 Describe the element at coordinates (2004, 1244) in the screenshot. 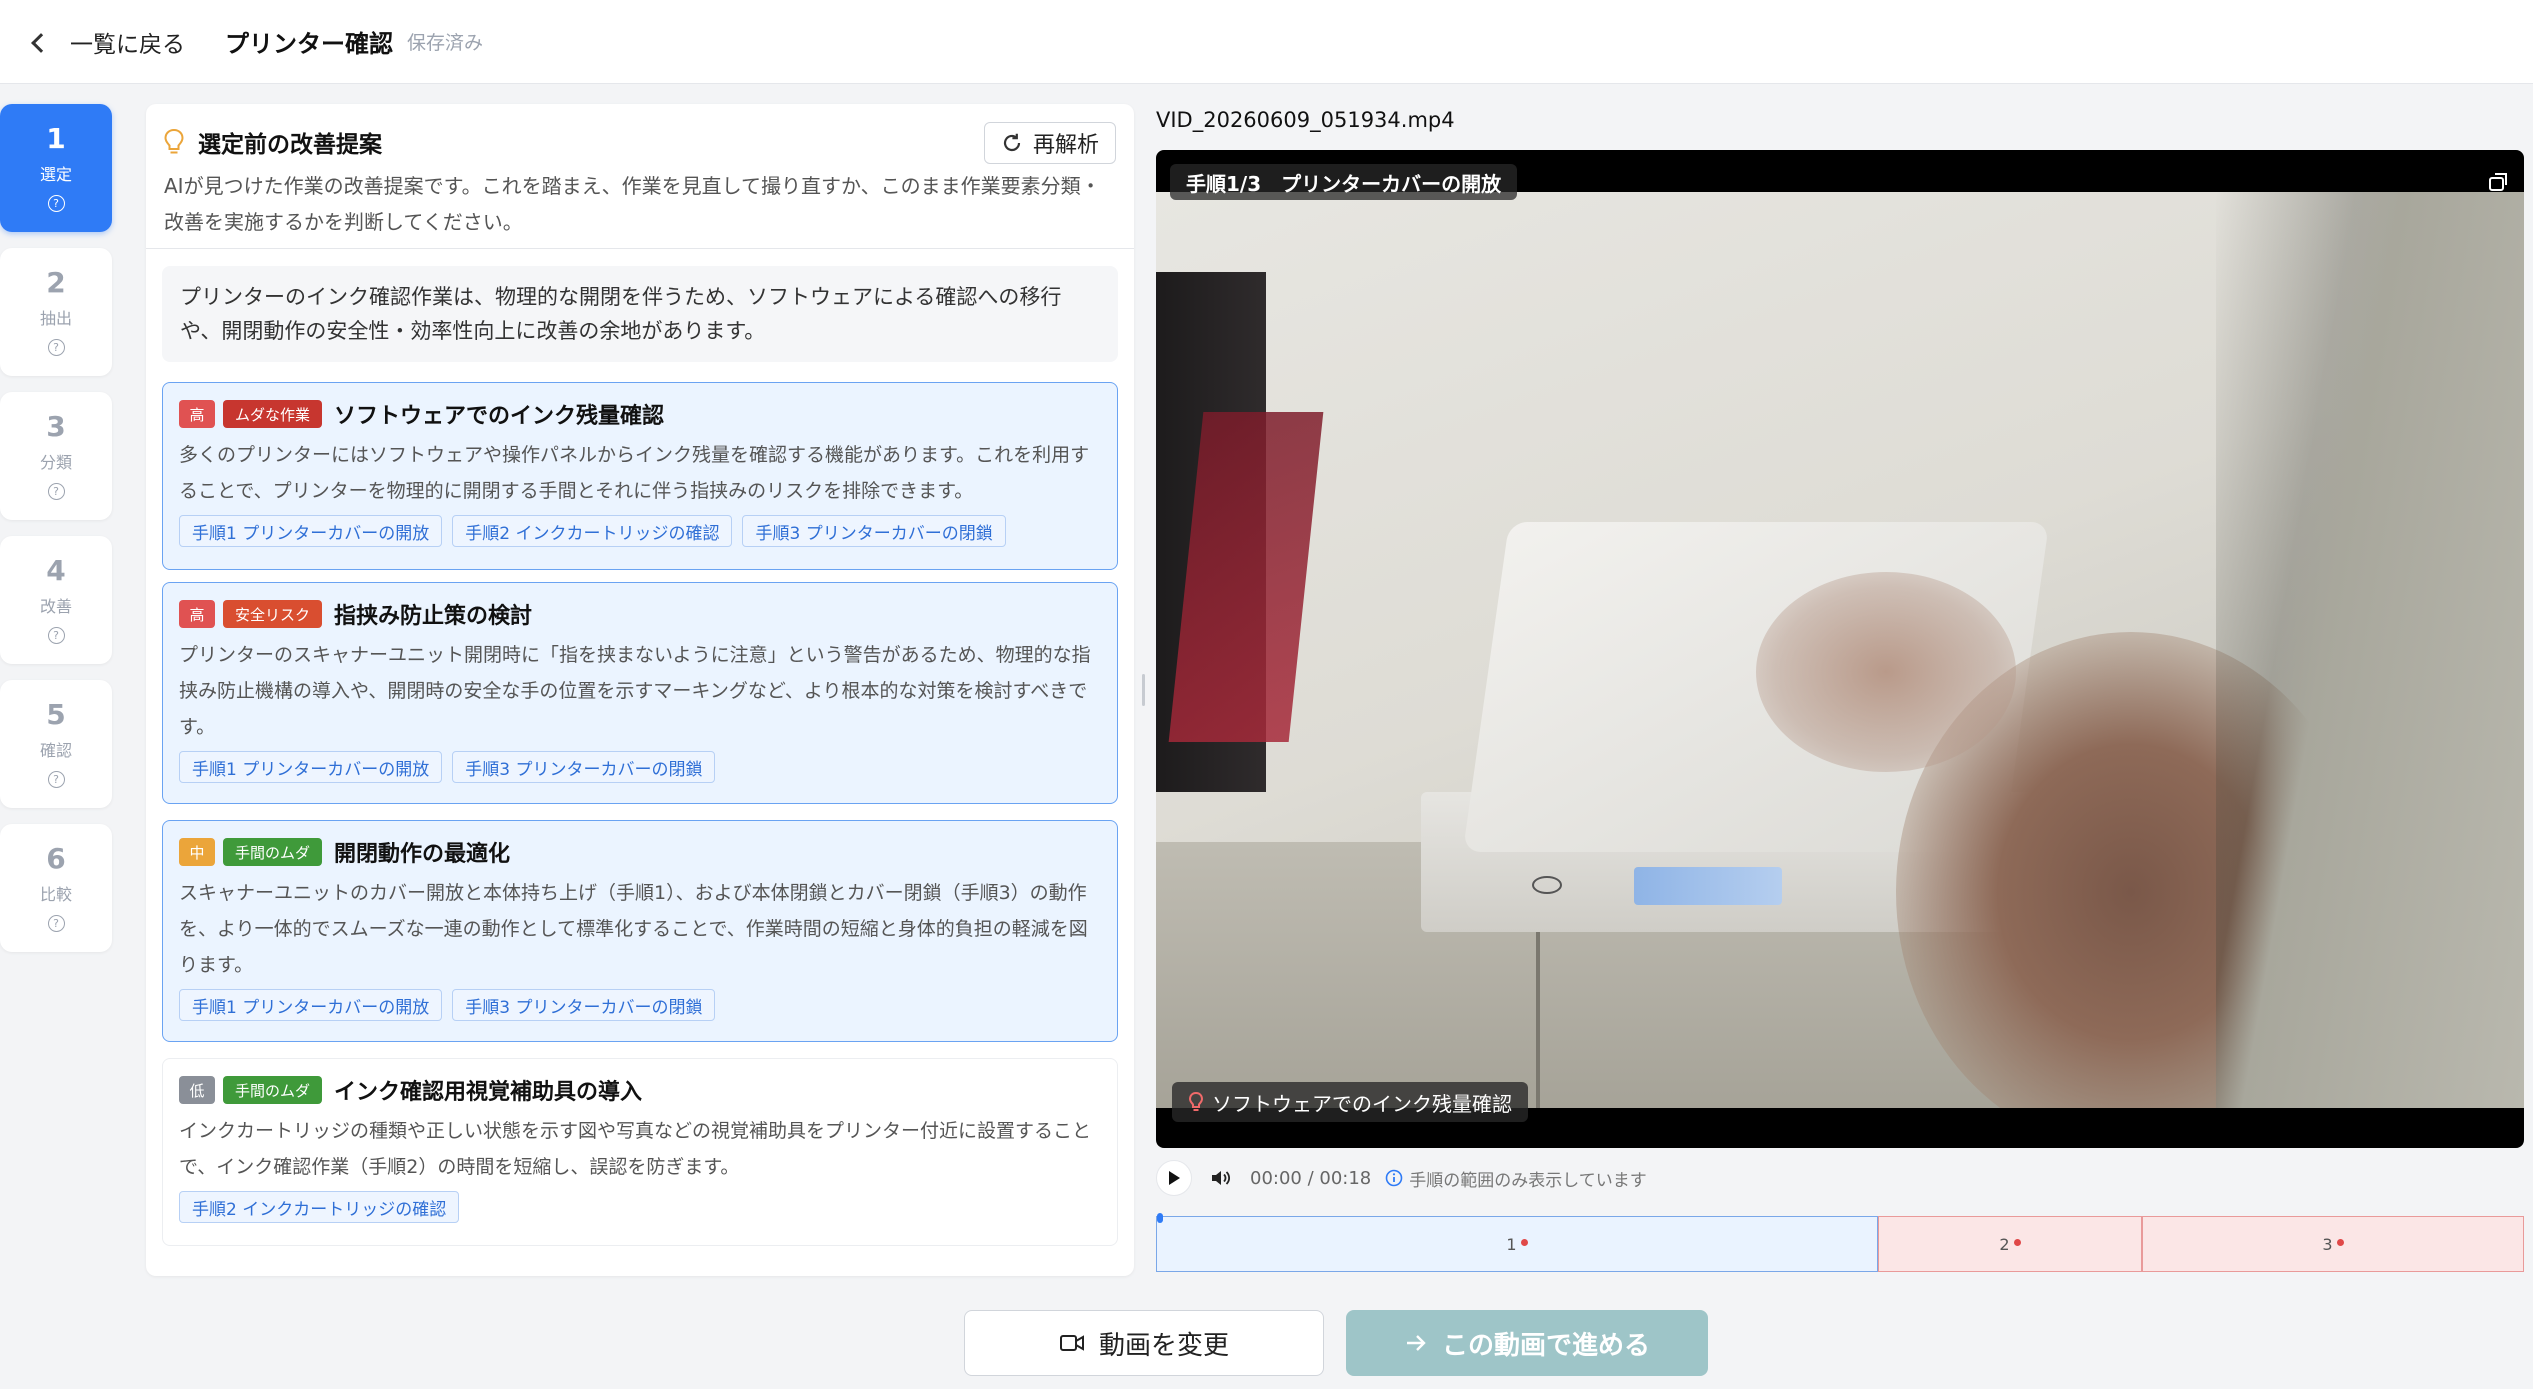

I see `segment-label: 2` at that location.